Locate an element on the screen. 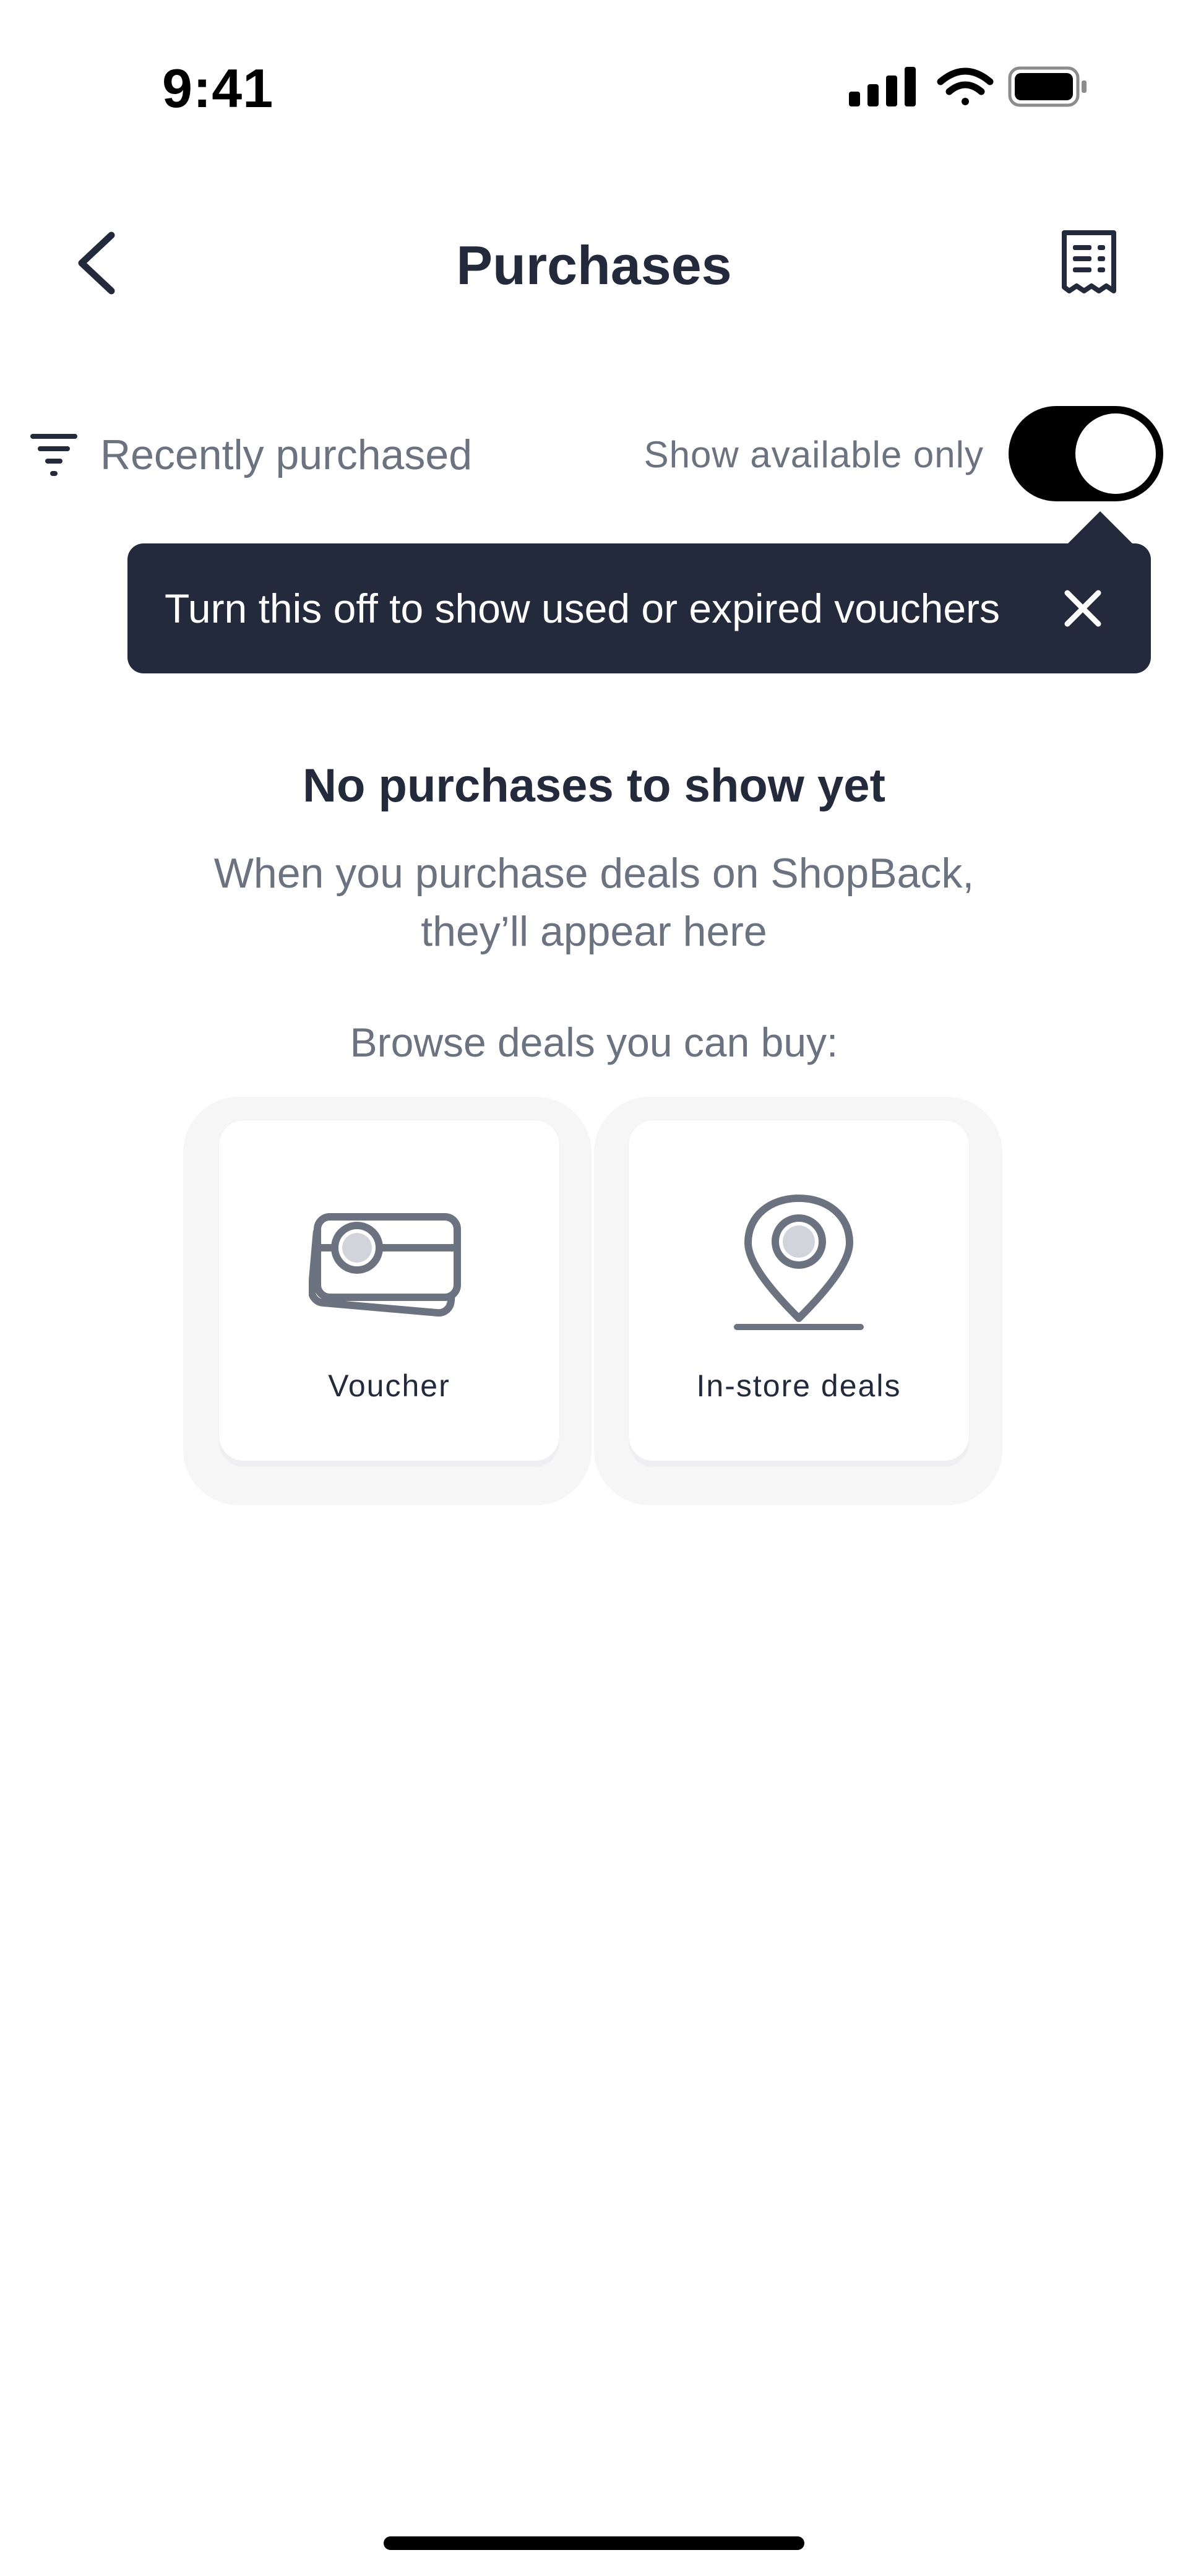 This screenshot has width=1188, height=2576. page-title: Purchases is located at coordinates (594, 265).